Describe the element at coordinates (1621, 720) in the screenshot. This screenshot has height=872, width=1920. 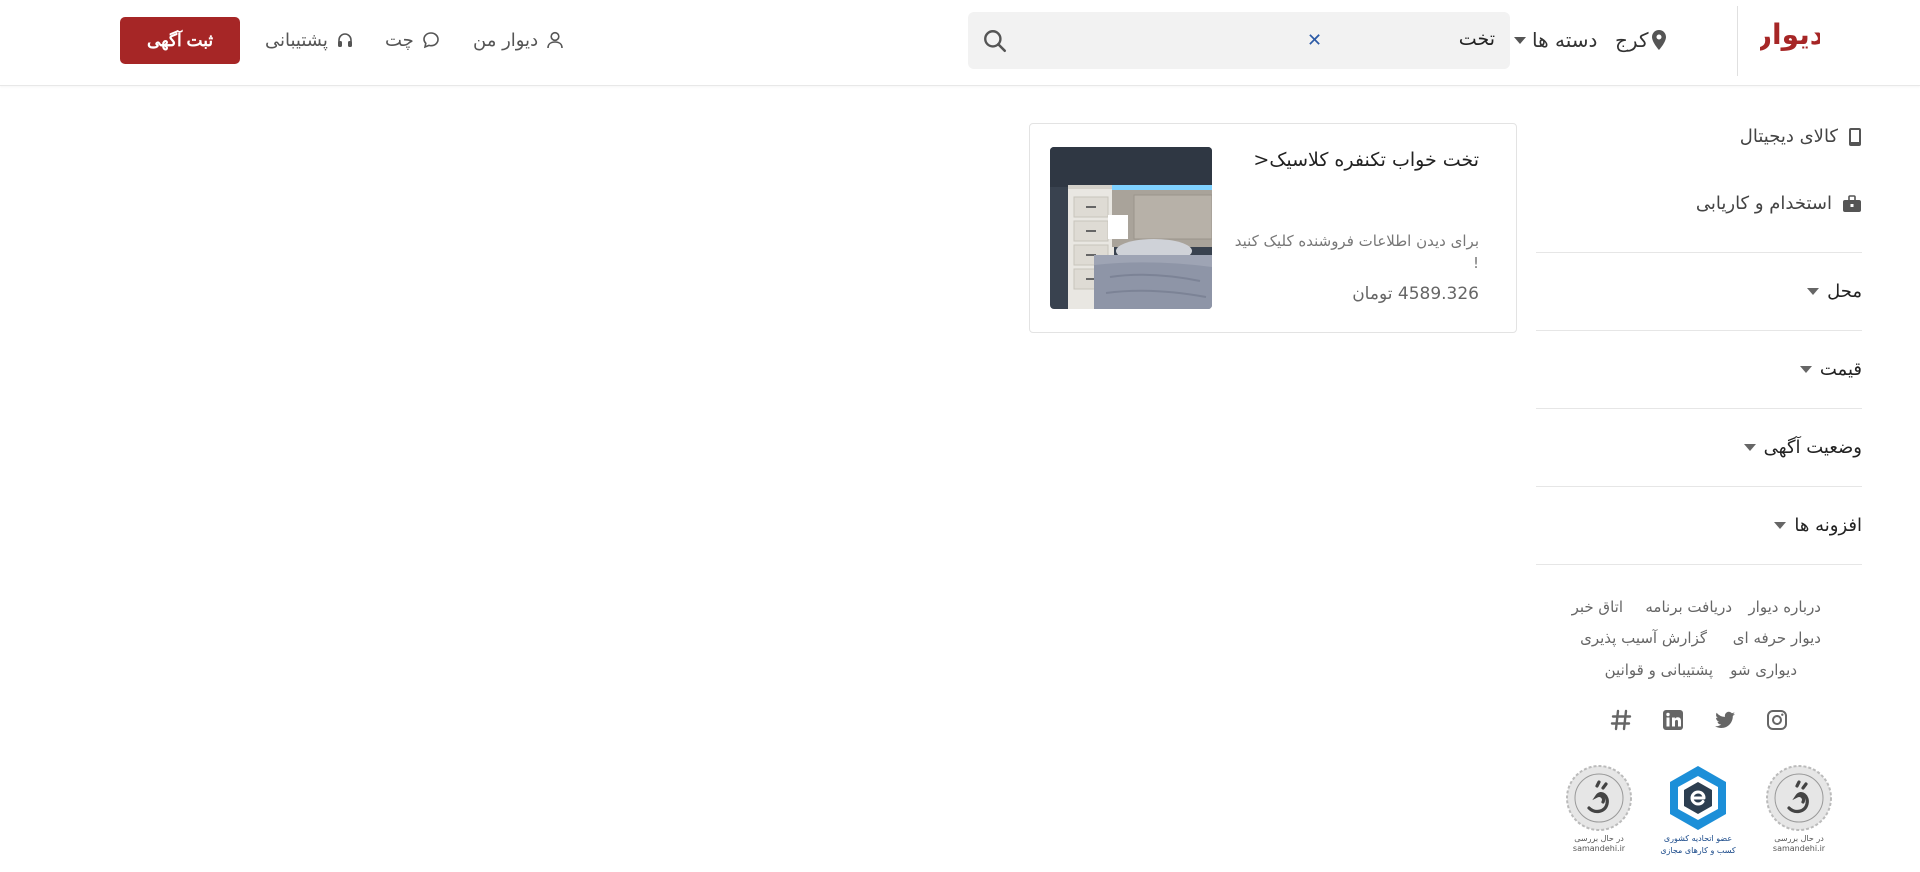
I see `hashtag-icon` at that location.